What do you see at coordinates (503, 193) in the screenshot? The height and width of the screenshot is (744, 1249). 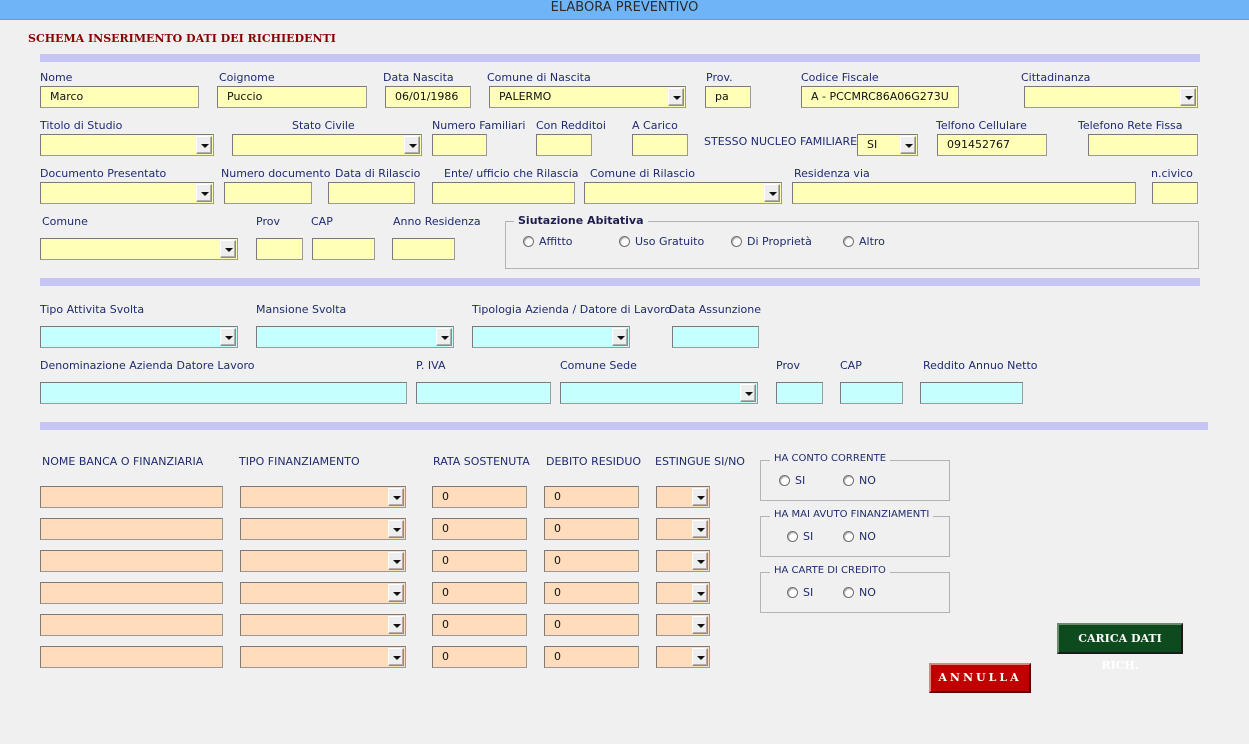 I see `ente-rilascio-field` at bounding box center [503, 193].